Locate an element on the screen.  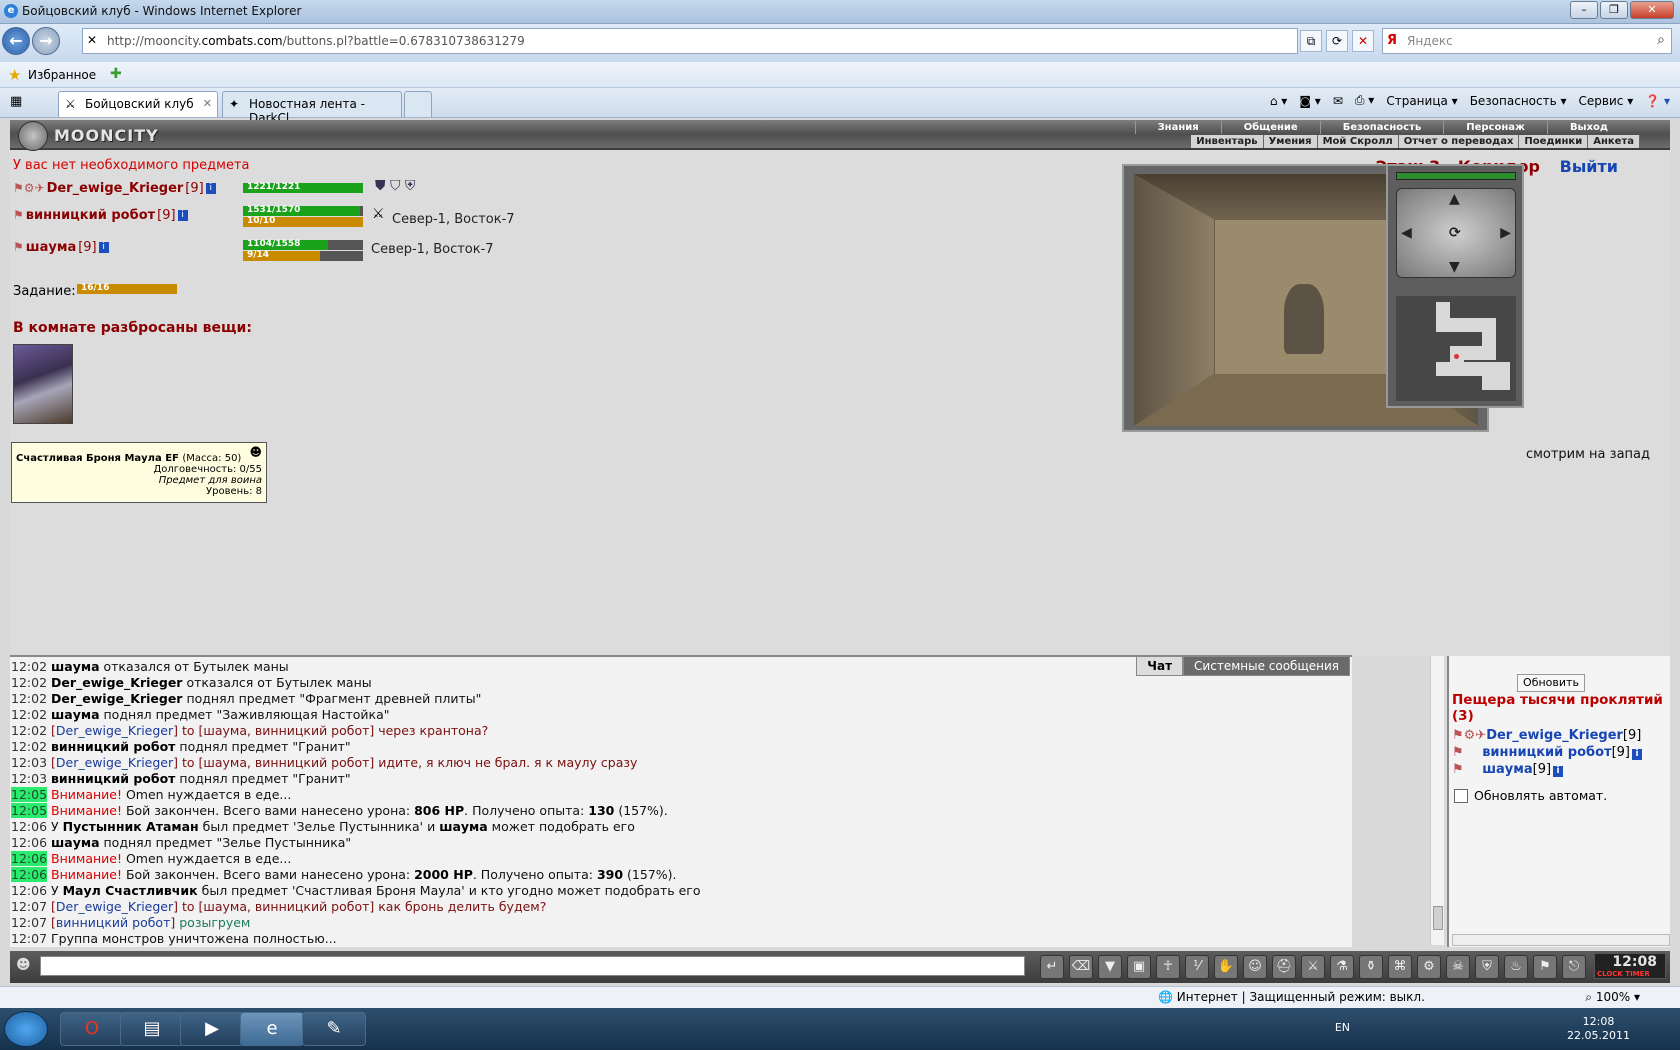
shield-icon: ⛨ is located at coordinates (1487, 967).